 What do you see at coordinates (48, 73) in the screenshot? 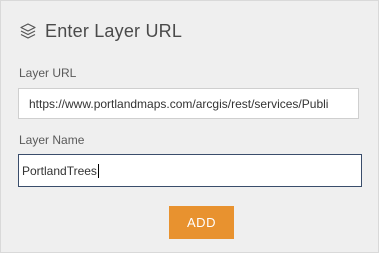
I see `layer-url-label: Layer URL` at bounding box center [48, 73].